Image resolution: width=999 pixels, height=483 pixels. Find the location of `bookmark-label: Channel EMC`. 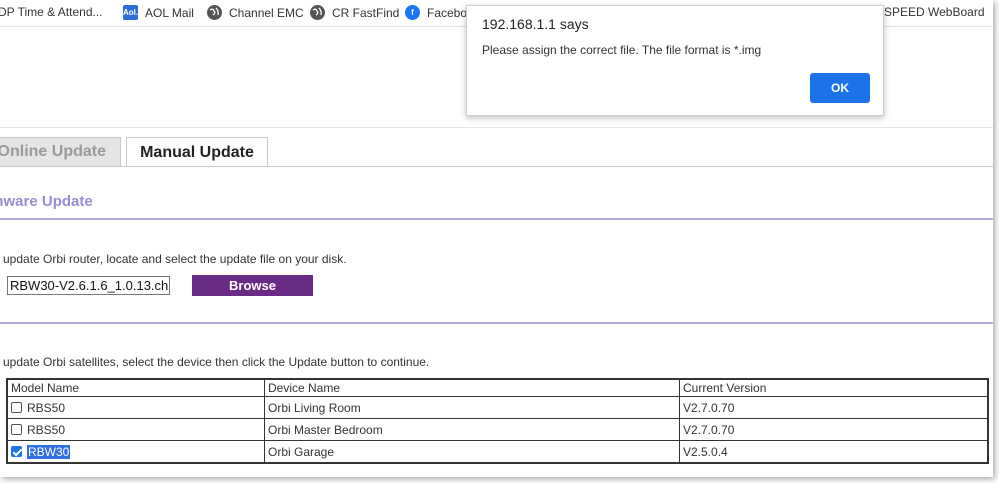

bookmark-label: Channel EMC is located at coordinates (266, 12).